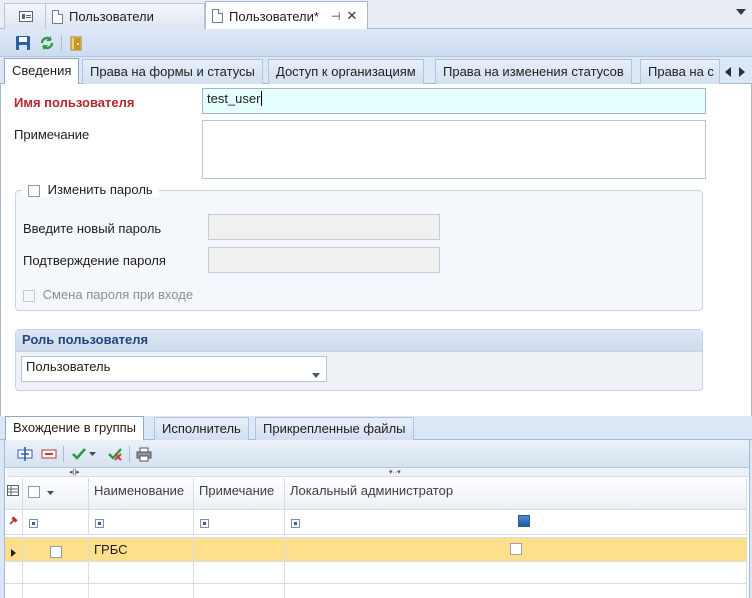 This screenshot has width=752, height=598. I want to click on change-on-login-option: Смена пароля при входе, so click(108, 294).